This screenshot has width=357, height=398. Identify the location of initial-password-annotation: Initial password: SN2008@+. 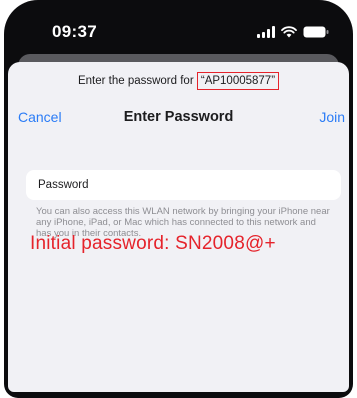
(153, 243).